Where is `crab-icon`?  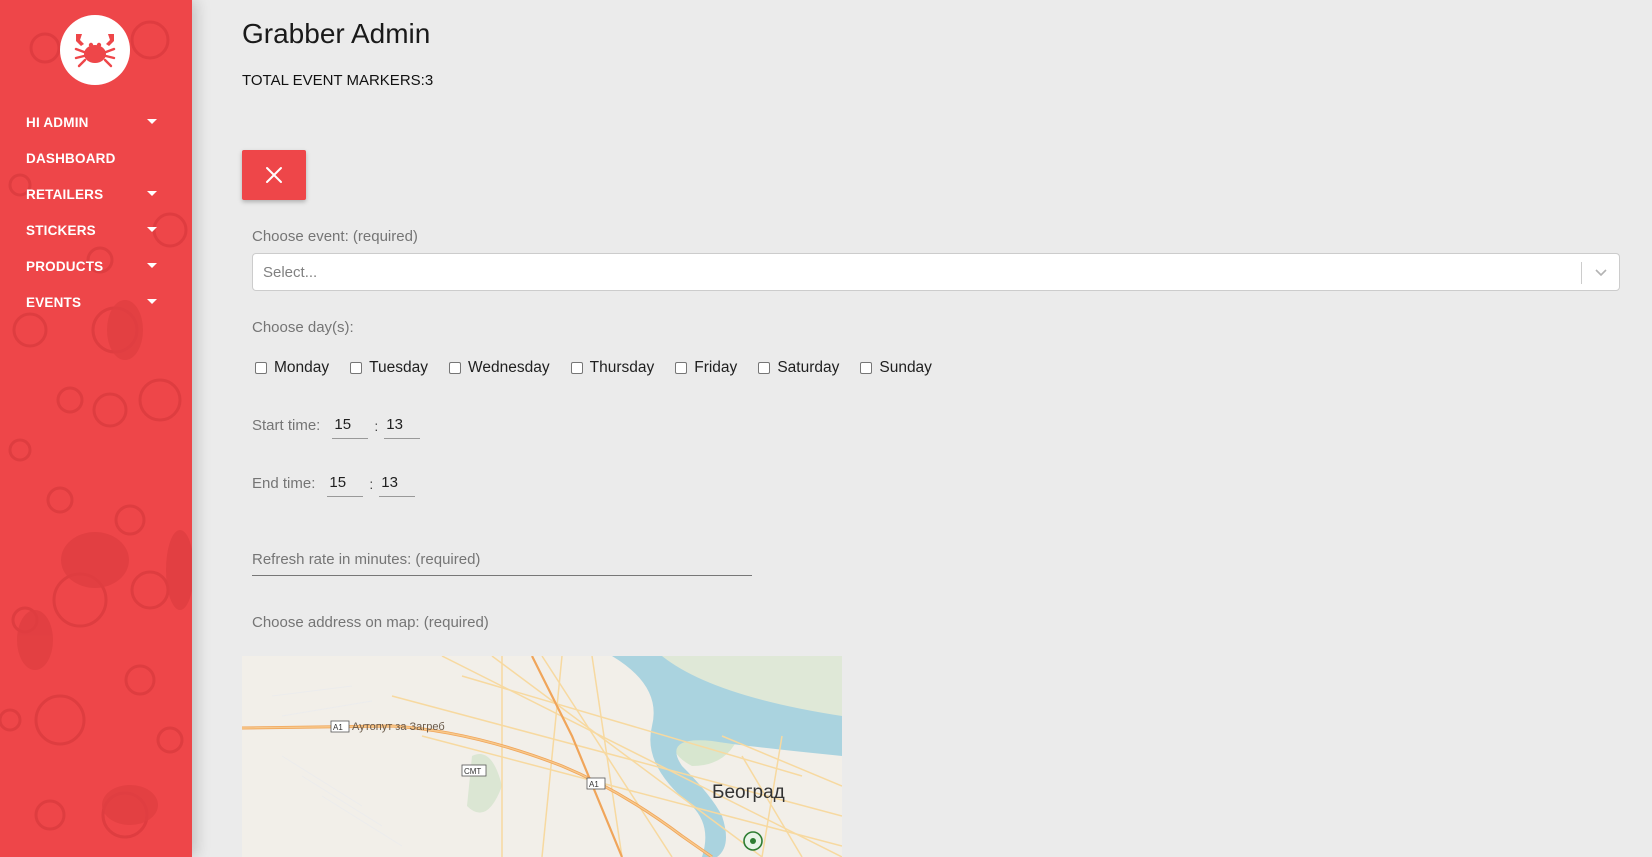 crab-icon is located at coordinates (95, 51).